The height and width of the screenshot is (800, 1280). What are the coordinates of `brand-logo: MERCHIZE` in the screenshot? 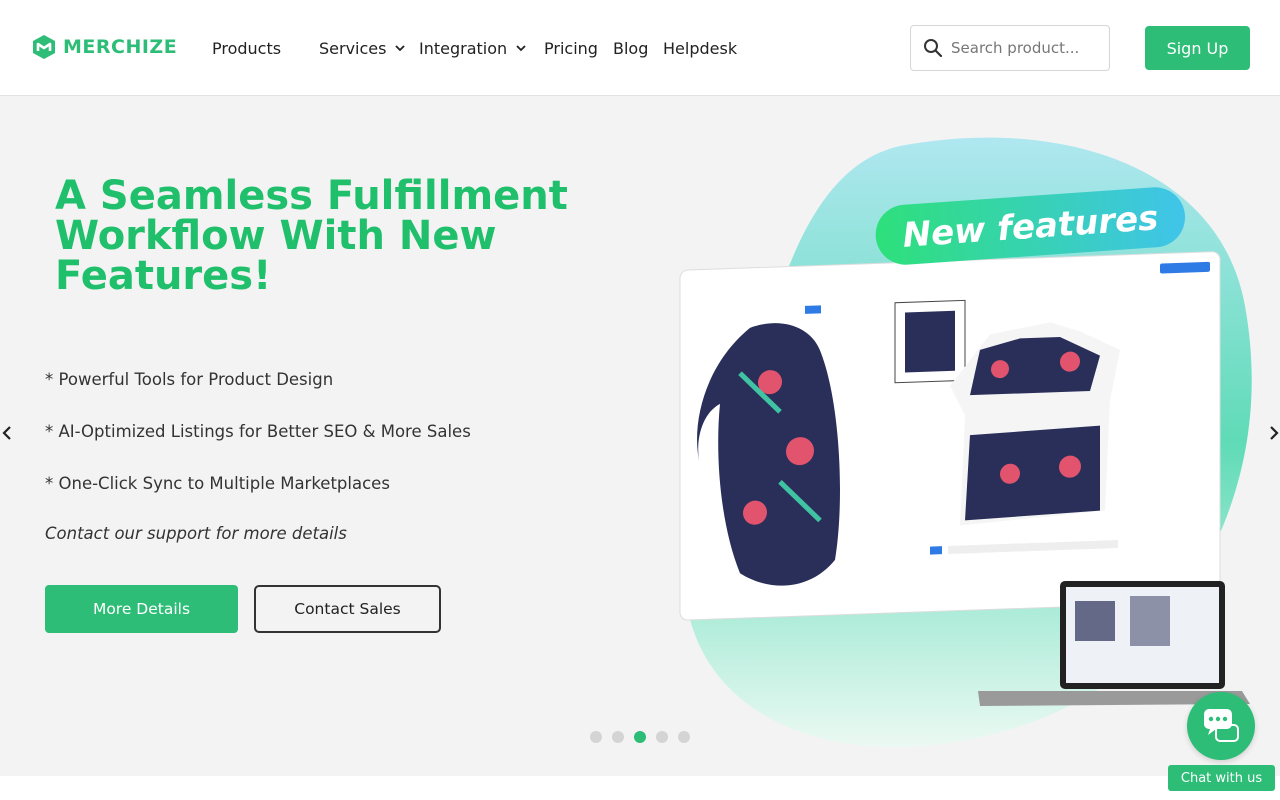 It's located at (103, 47).